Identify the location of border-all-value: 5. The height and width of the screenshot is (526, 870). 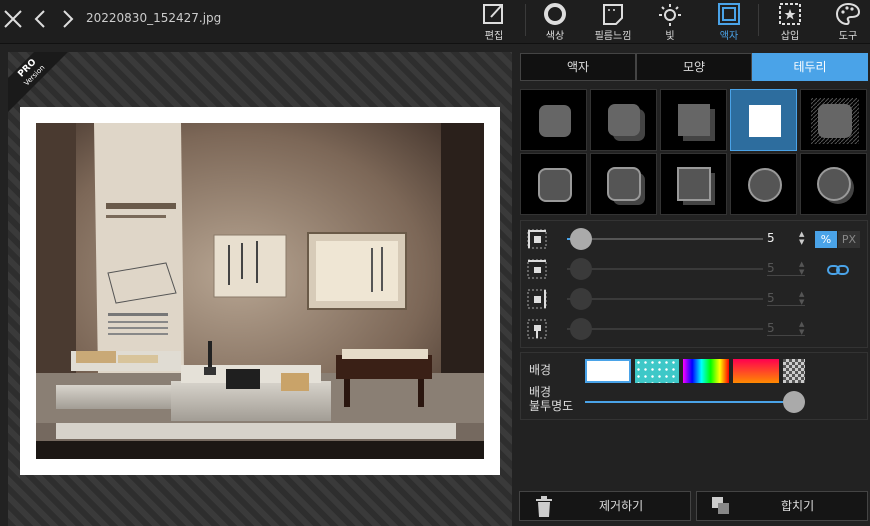
(782, 238).